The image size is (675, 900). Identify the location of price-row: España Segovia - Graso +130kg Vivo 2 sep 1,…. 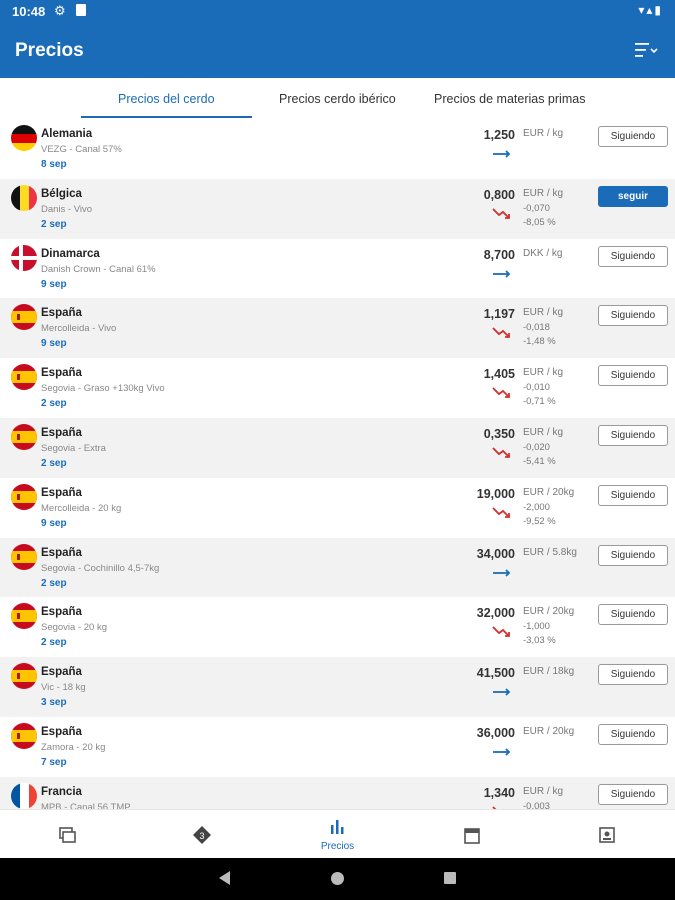
(337, 388).